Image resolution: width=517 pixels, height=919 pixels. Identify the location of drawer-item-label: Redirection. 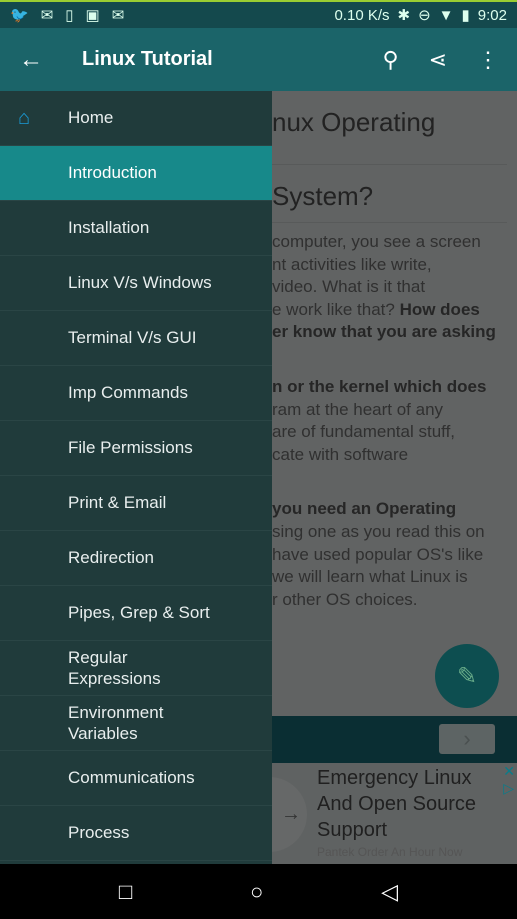
(111, 557).